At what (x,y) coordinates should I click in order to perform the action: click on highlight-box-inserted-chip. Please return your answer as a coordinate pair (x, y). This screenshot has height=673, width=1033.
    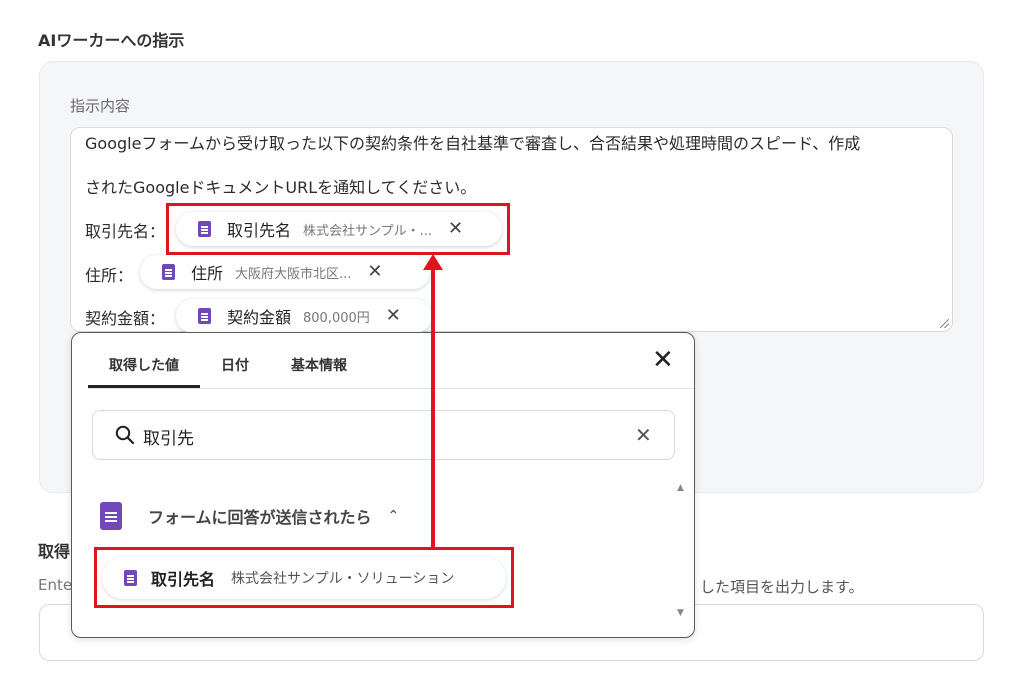
    Looking at the image, I should click on (338, 229).